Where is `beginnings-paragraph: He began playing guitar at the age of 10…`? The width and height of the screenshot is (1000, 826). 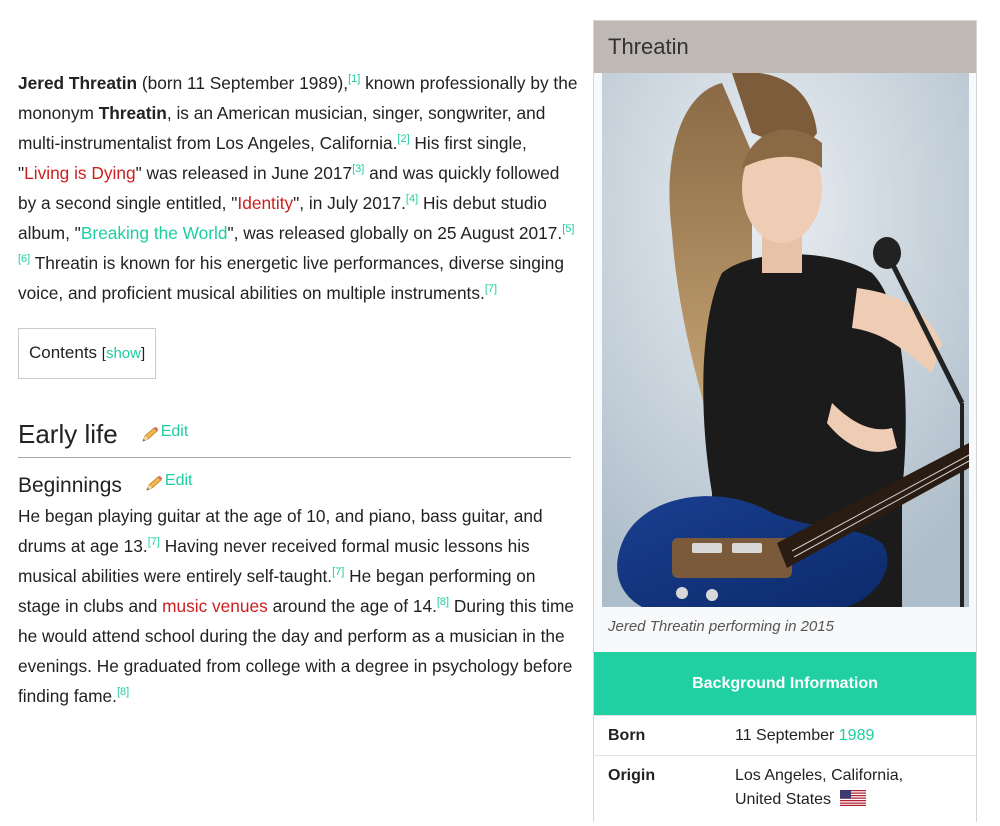
beginnings-paragraph: He began playing guitar at the age of 10… is located at coordinates (298, 606).